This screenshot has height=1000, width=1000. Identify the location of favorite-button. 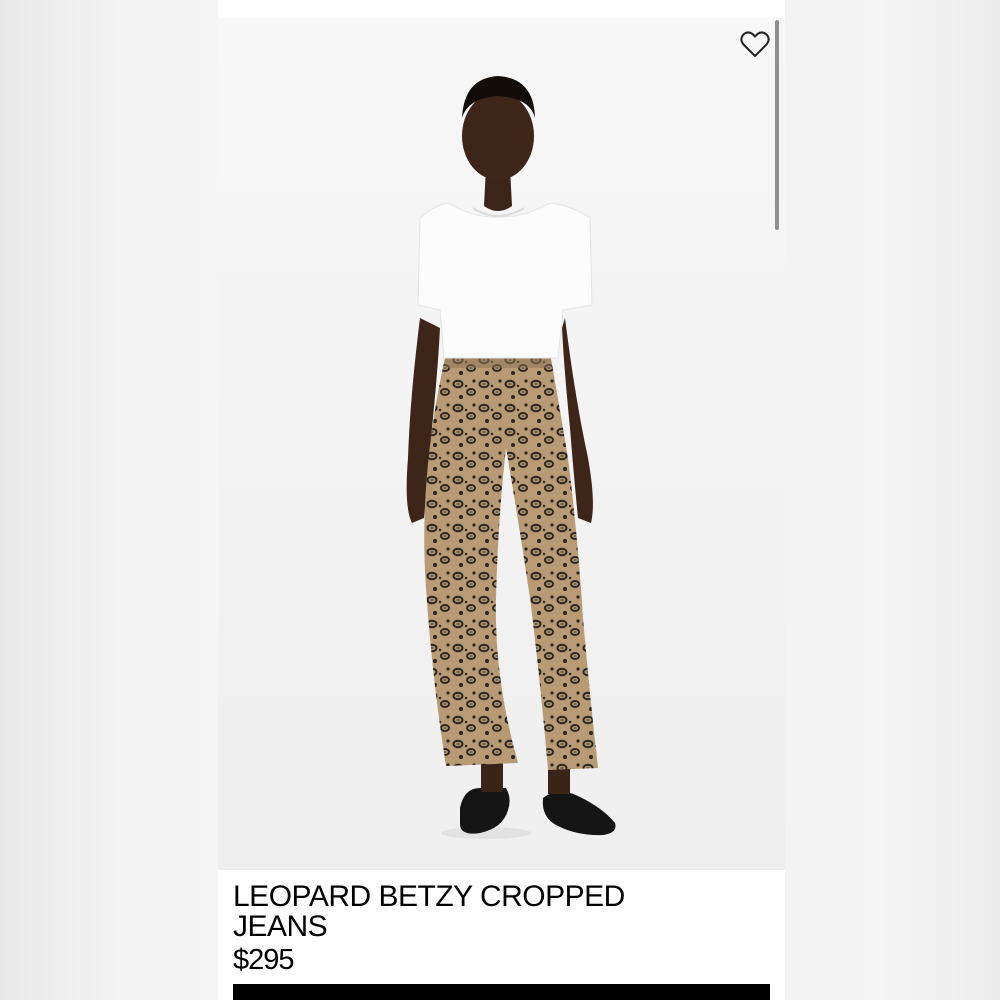
(755, 47).